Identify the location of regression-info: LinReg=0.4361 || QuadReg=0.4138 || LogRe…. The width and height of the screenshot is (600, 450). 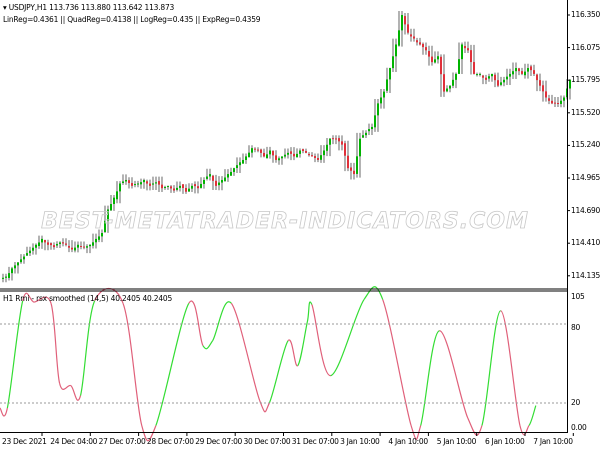
(132, 19).